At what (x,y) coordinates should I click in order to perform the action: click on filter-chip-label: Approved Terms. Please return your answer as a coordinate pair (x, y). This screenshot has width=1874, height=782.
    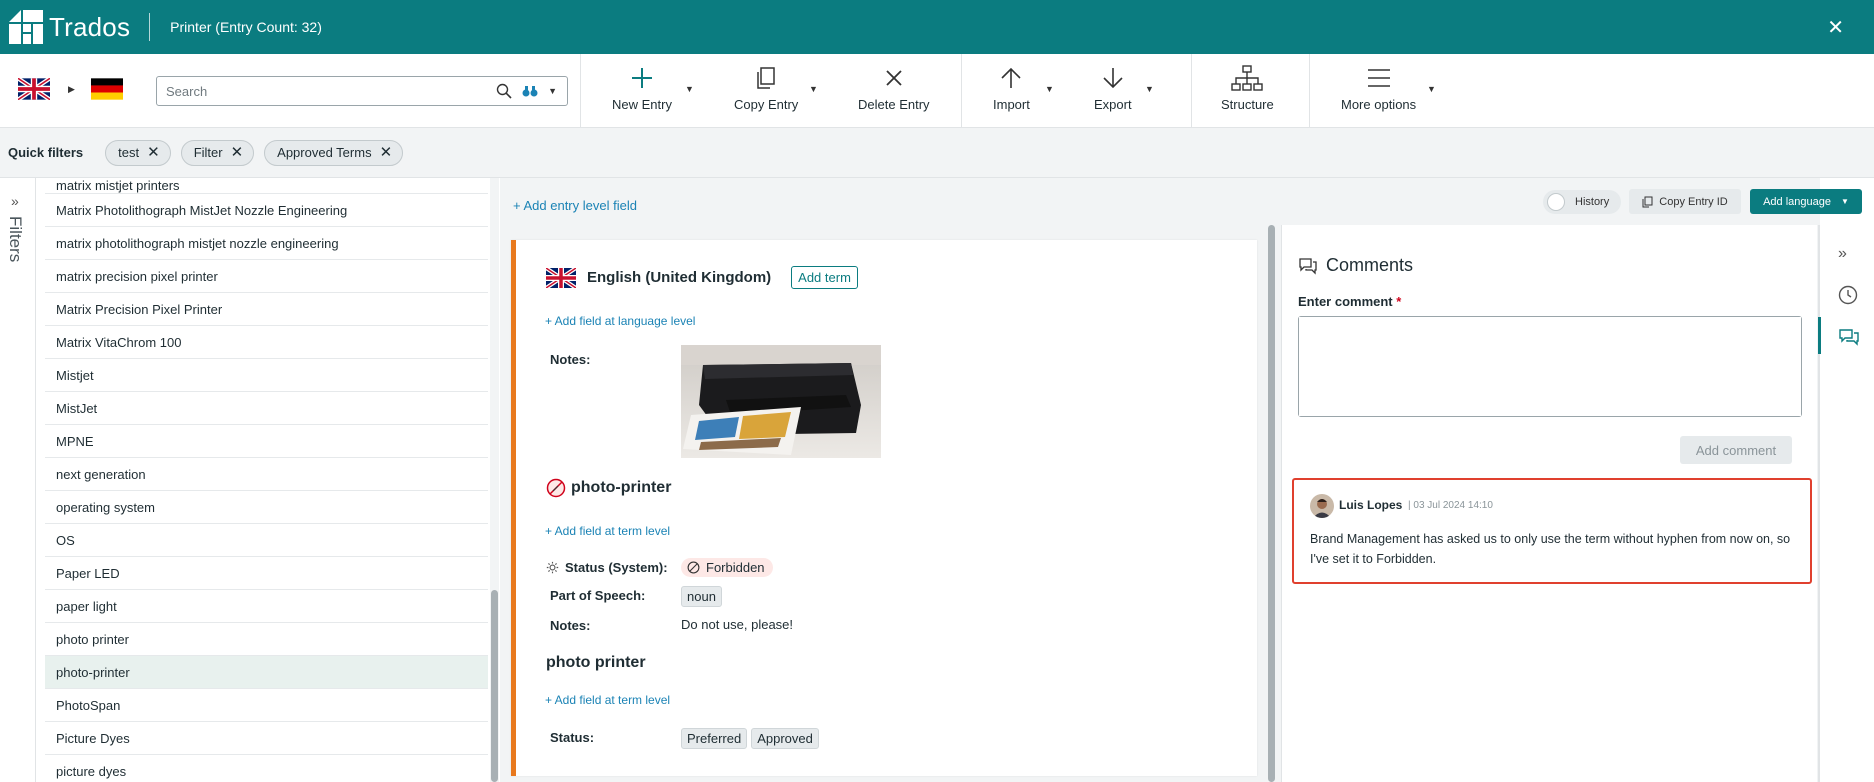
    Looking at the image, I should click on (324, 152).